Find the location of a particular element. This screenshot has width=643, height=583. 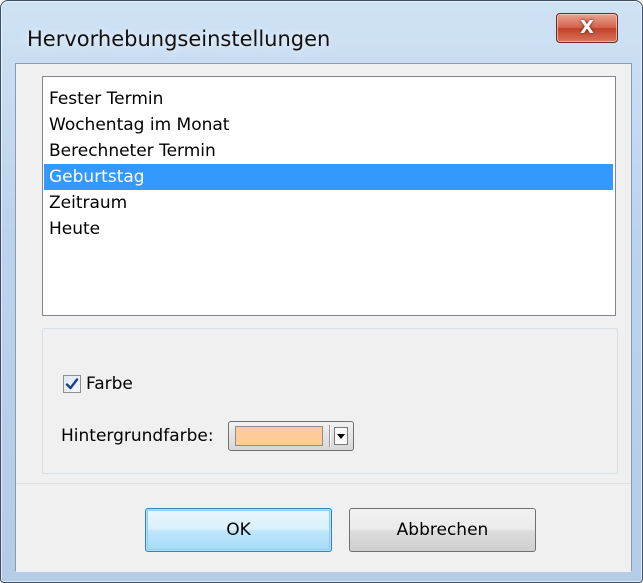

cancel-button: Abbrechen is located at coordinates (442, 530).